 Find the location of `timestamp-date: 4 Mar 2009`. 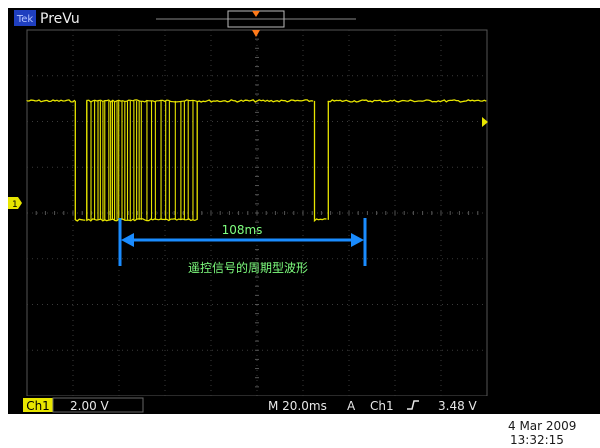

timestamp-date: 4 Mar 2009 is located at coordinates (542, 426).